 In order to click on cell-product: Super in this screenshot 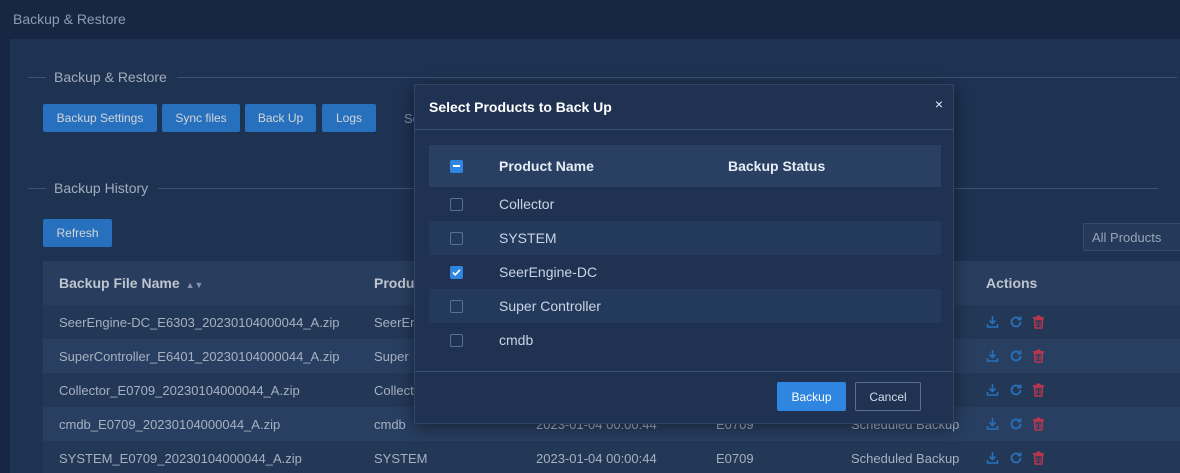, I will do `click(391, 356)`.